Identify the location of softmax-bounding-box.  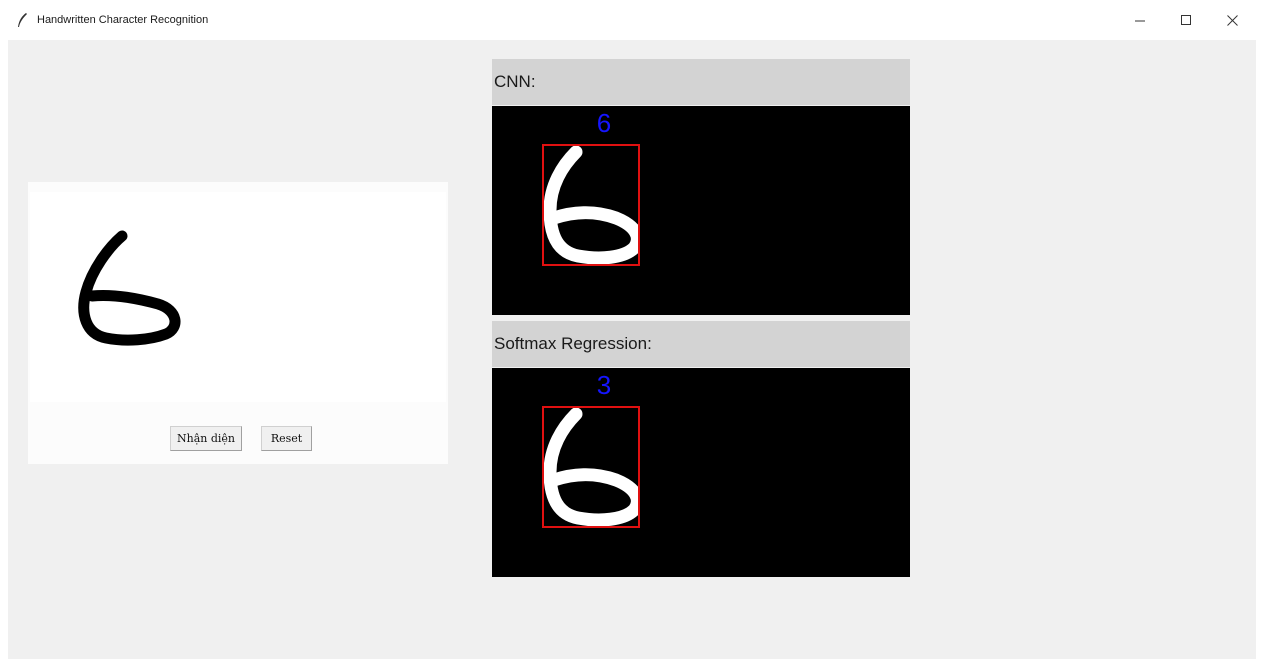
(591, 467).